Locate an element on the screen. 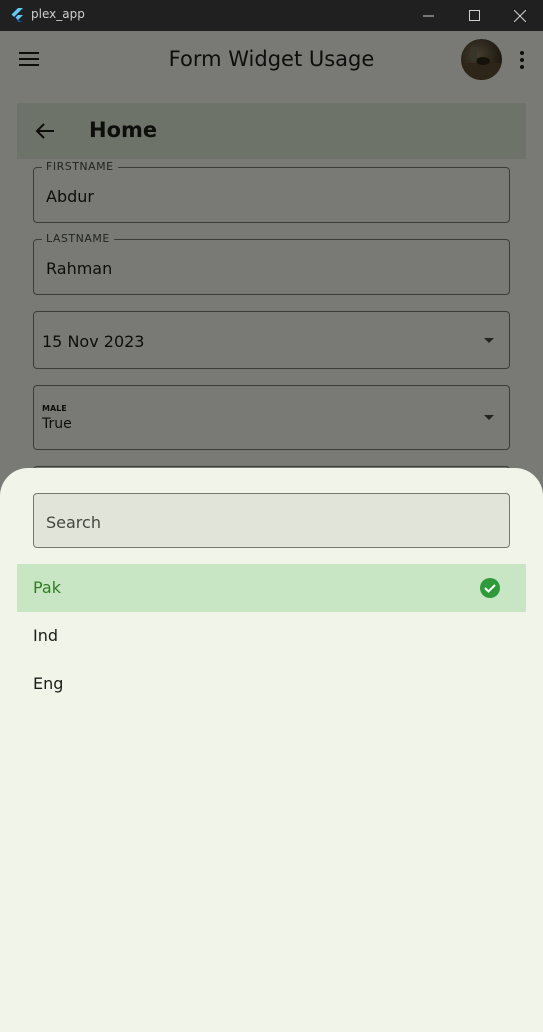  search-placeholder: Search is located at coordinates (73, 522).